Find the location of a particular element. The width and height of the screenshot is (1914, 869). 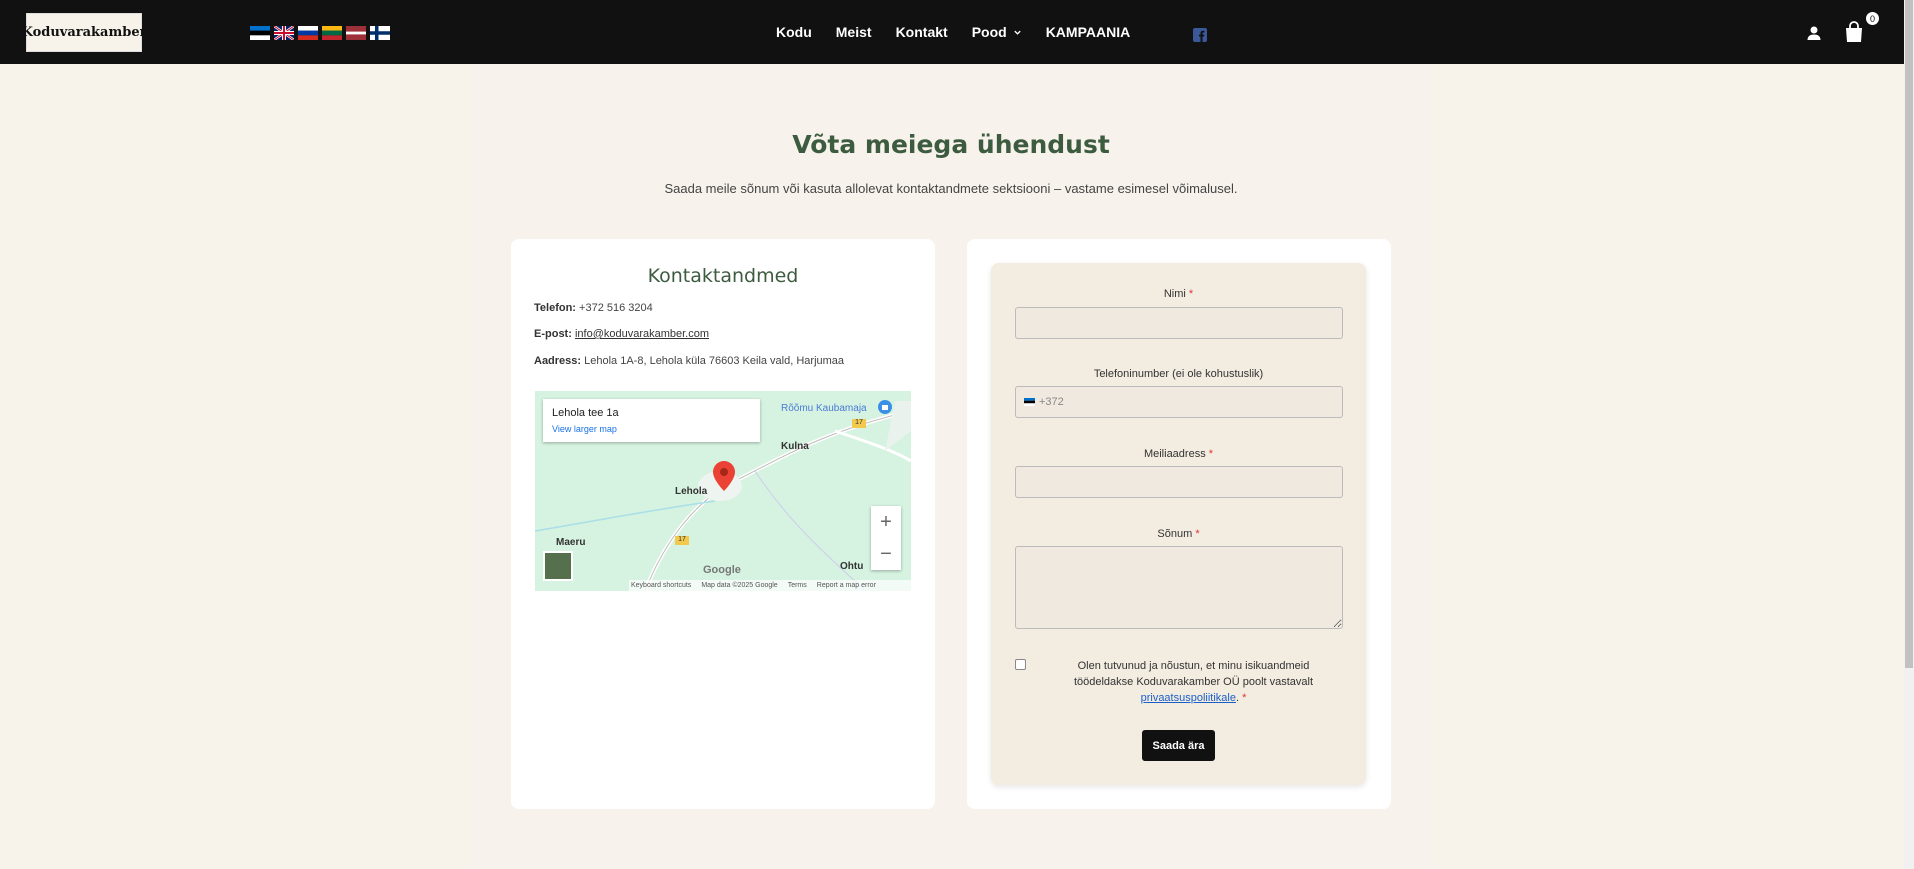

user-account-icon is located at coordinates (1814, 33).